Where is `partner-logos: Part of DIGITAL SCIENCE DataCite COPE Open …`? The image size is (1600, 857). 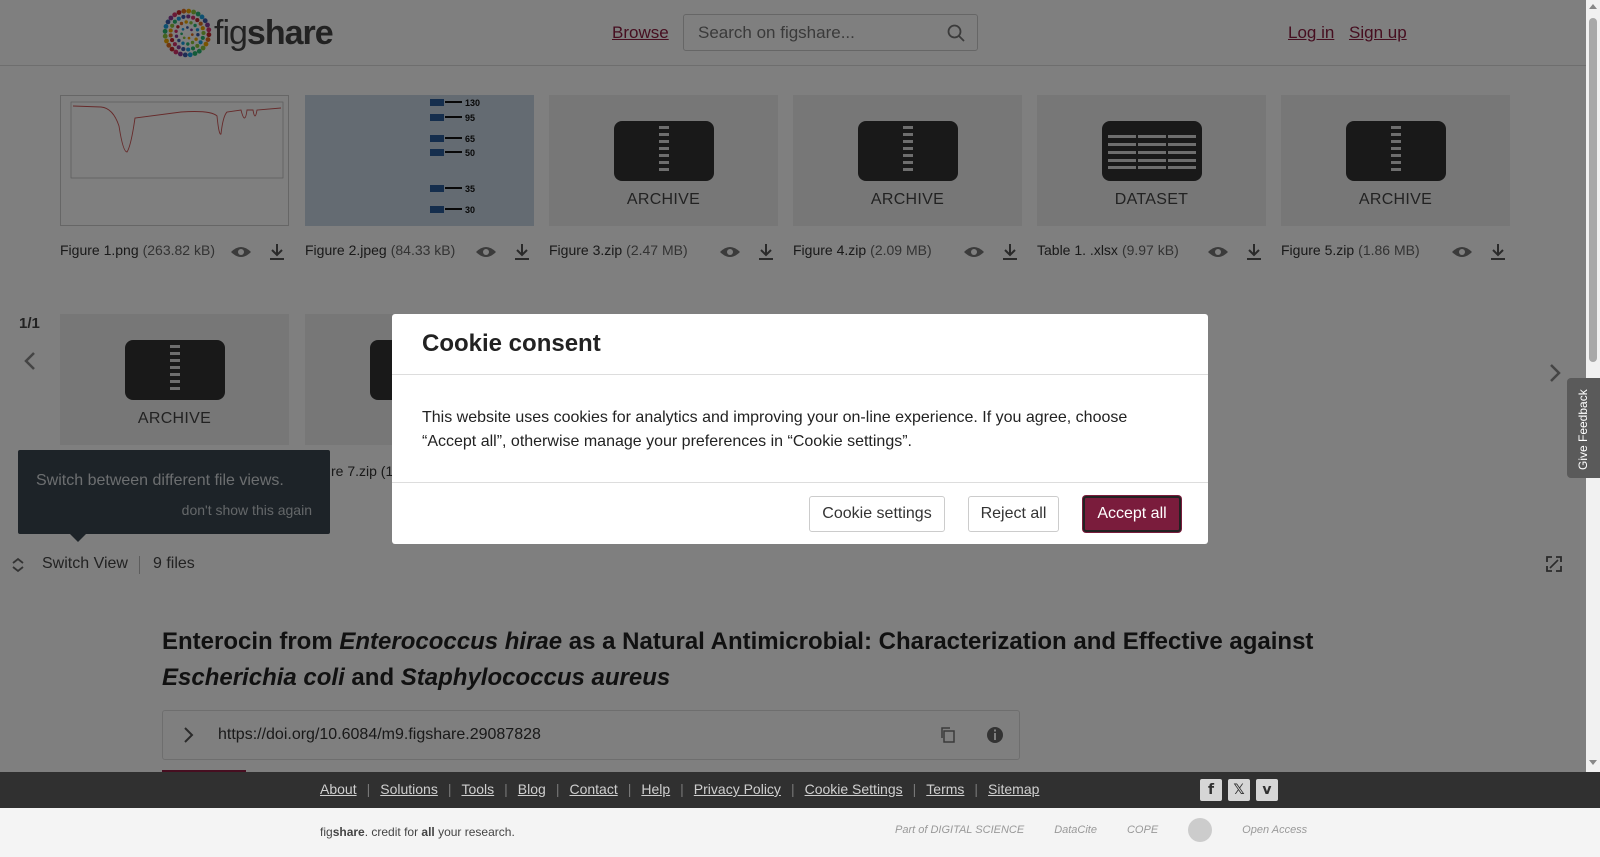 partner-logos: Part of DIGITAL SCIENCE DataCite COPE Open … is located at coordinates (1101, 830).